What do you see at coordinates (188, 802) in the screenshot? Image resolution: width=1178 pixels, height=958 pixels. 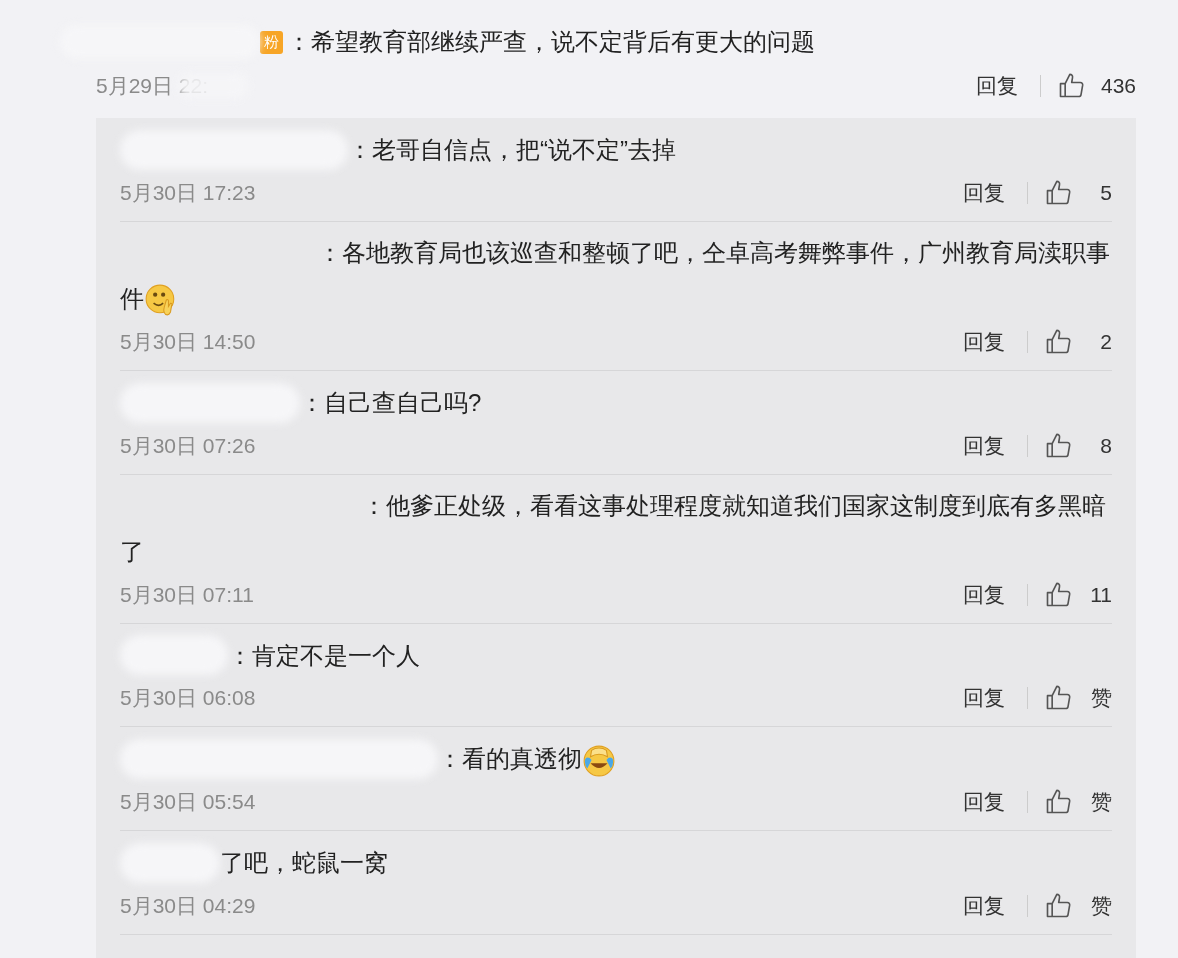 I see `reply-time: 5月30日 05:54` at bounding box center [188, 802].